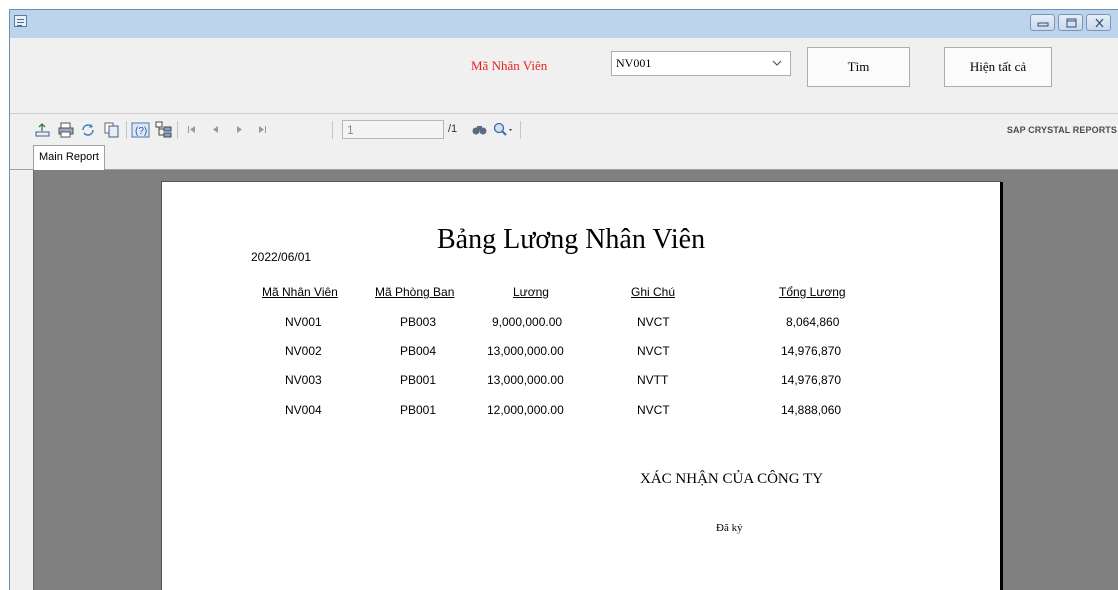 The height and width of the screenshot is (590, 1118). Describe the element at coordinates (66, 130) in the screenshot. I see `print-icon` at that location.